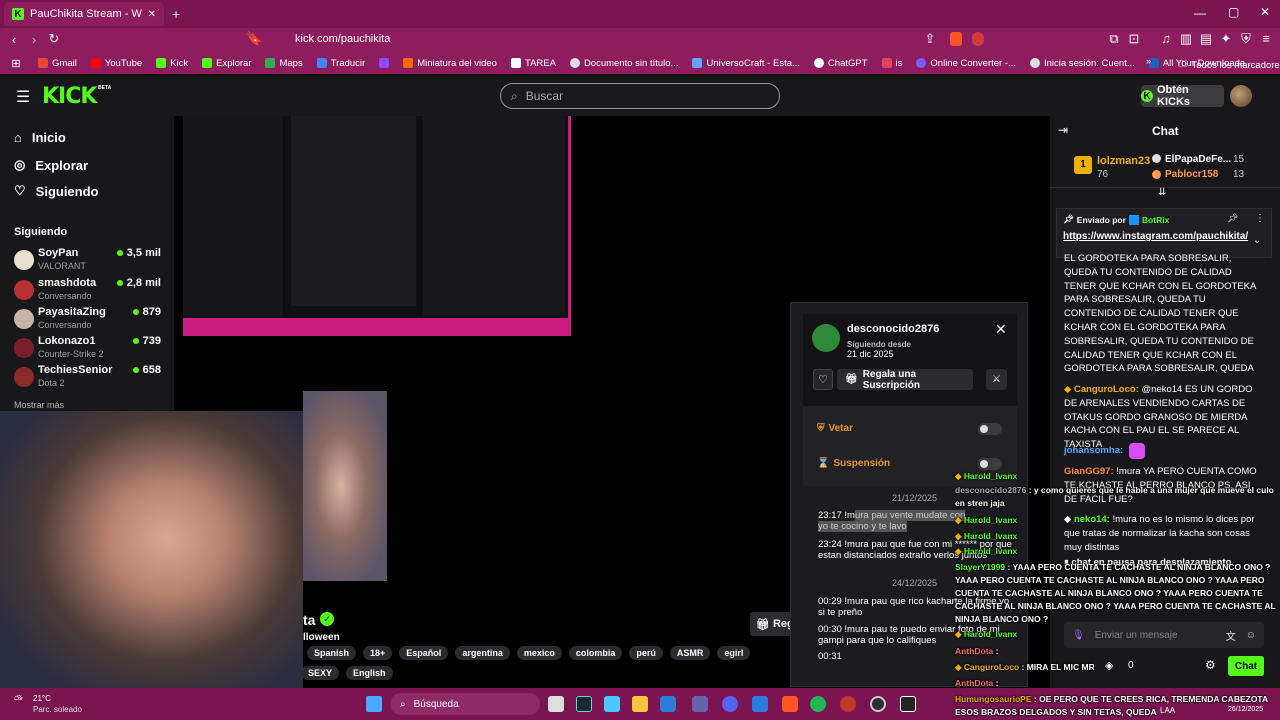 This screenshot has width=1280, height=720. Describe the element at coordinates (1148, 61) in the screenshot. I see `bookmarks-more-button: »` at that location.